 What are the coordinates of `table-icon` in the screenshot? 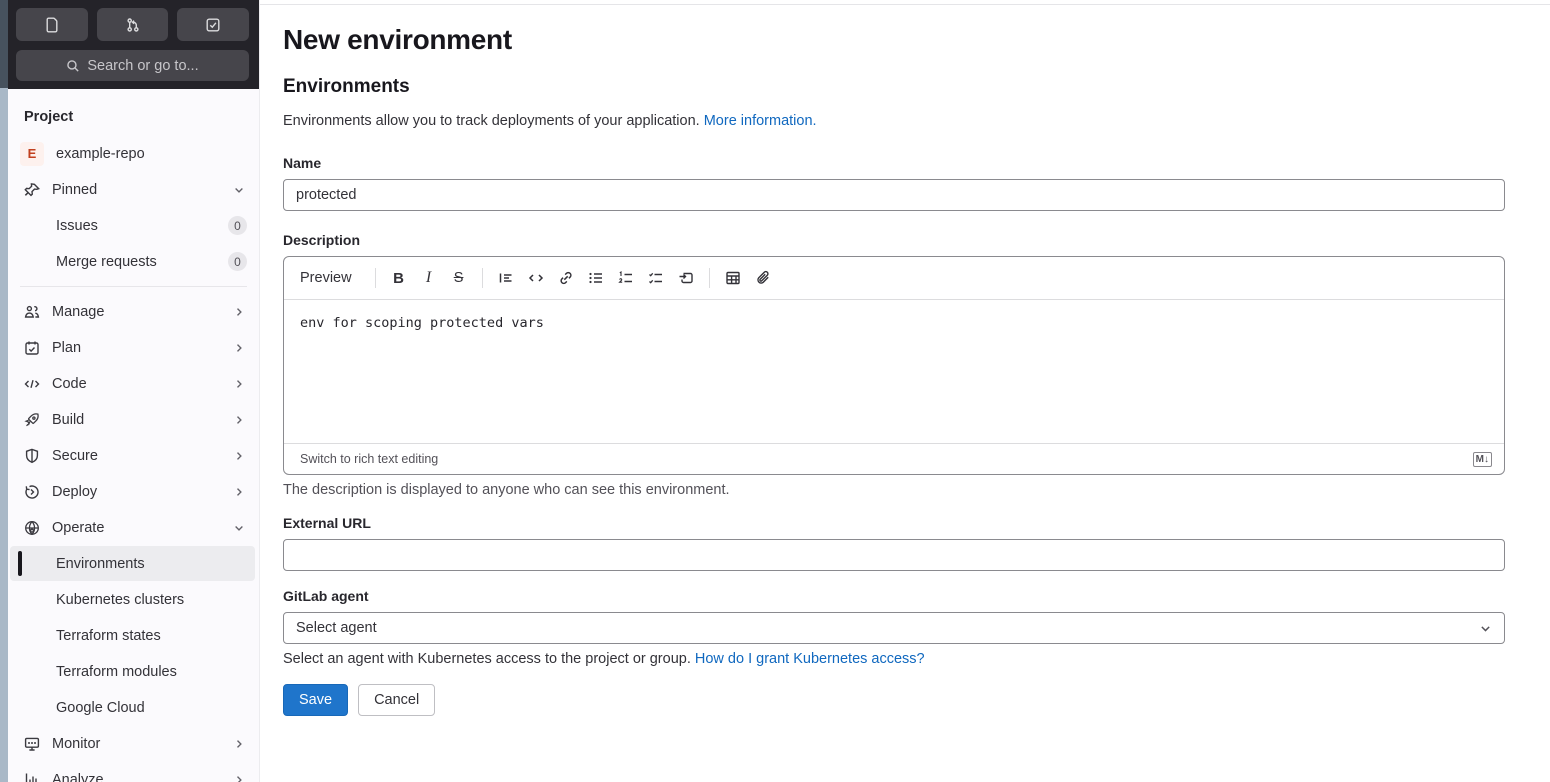 It's located at (733, 278).